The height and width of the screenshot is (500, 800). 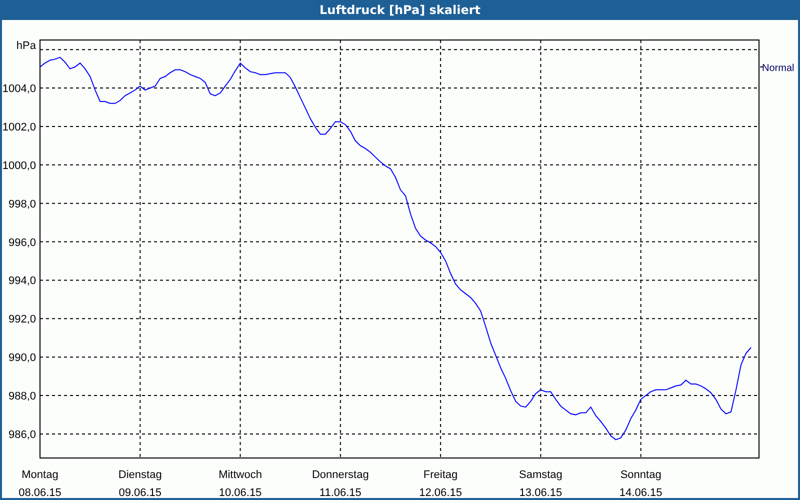 What do you see at coordinates (140, 492) in the screenshot?
I see `x-axis-label: 09.06.15` at bounding box center [140, 492].